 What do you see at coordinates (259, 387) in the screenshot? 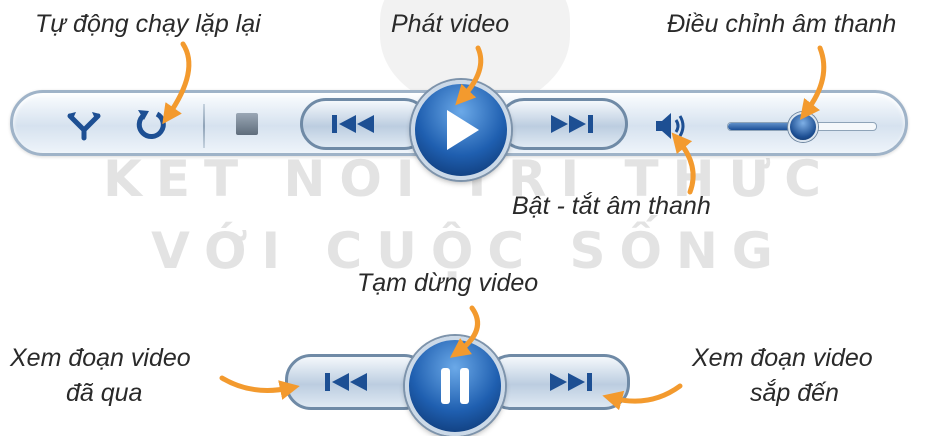
I see `arrow-previous` at bounding box center [259, 387].